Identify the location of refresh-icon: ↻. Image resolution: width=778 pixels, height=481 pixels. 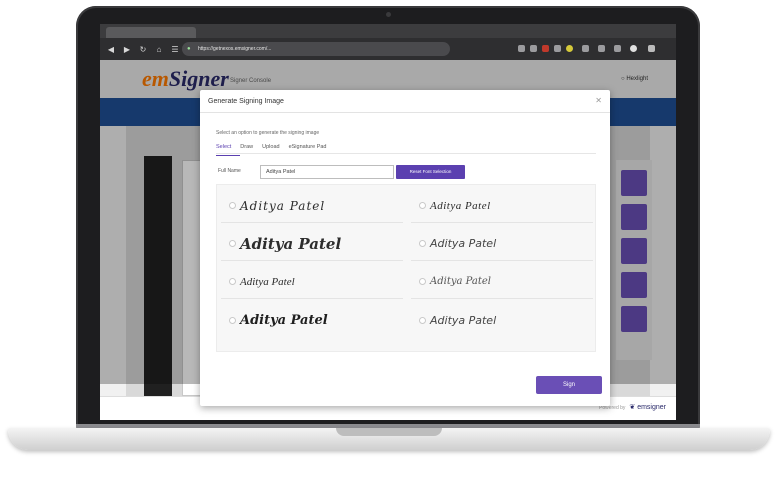
(143, 49).